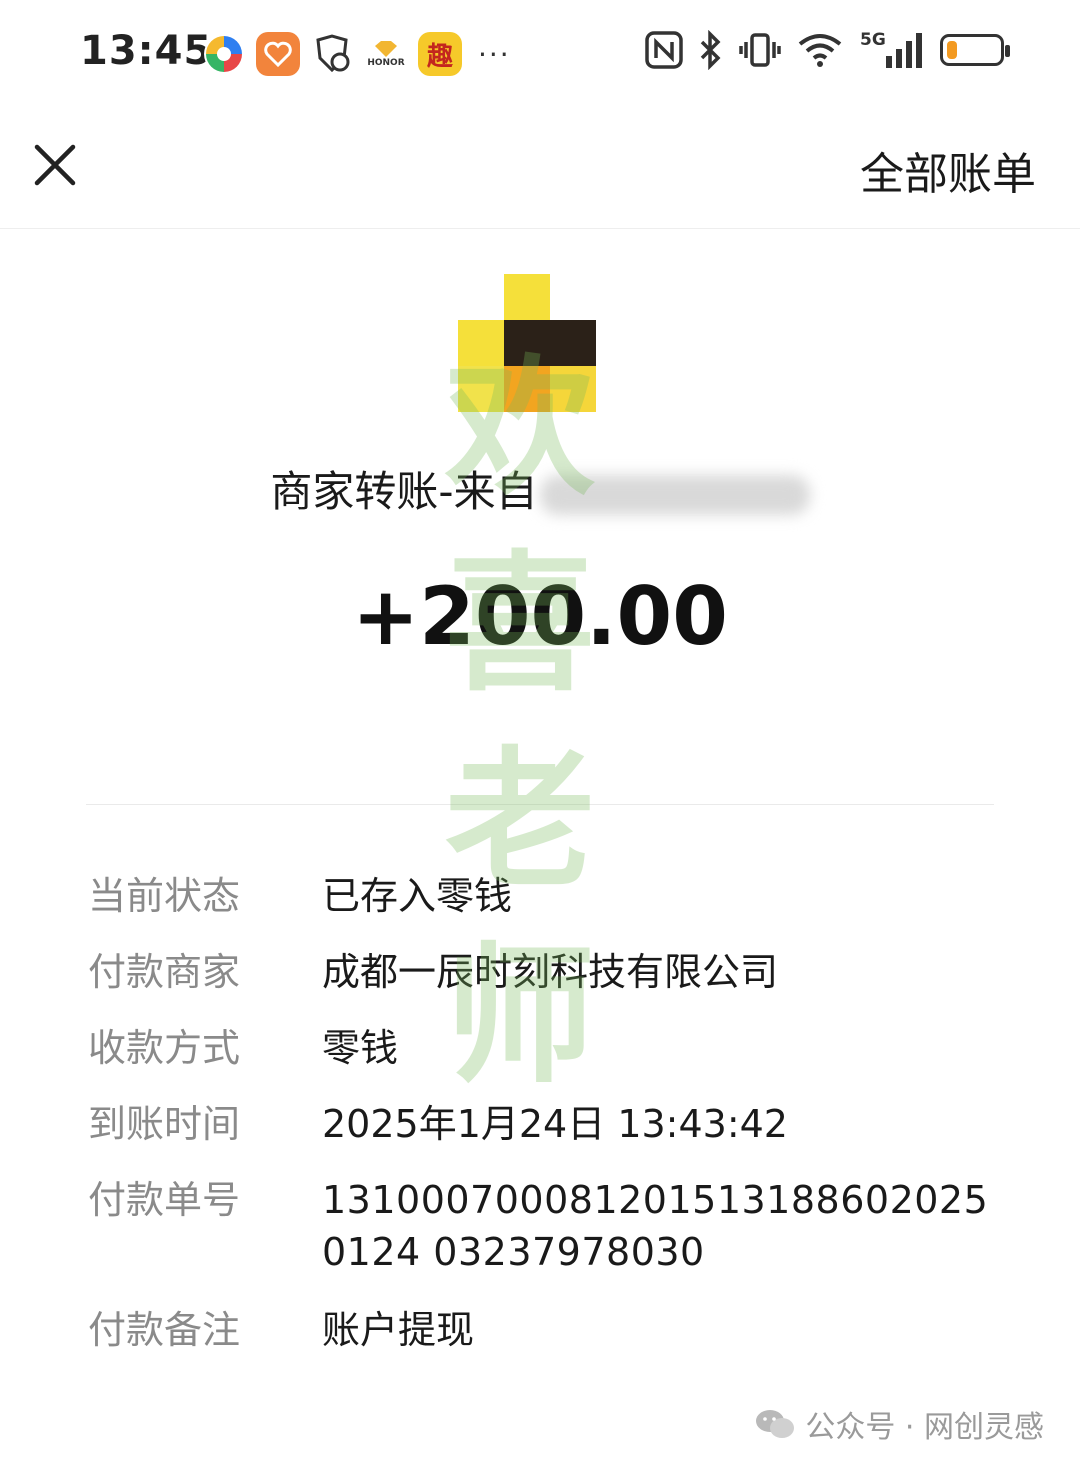  I want to click on footer-attribution: 公众号 · 网创灵感, so click(899, 1424).